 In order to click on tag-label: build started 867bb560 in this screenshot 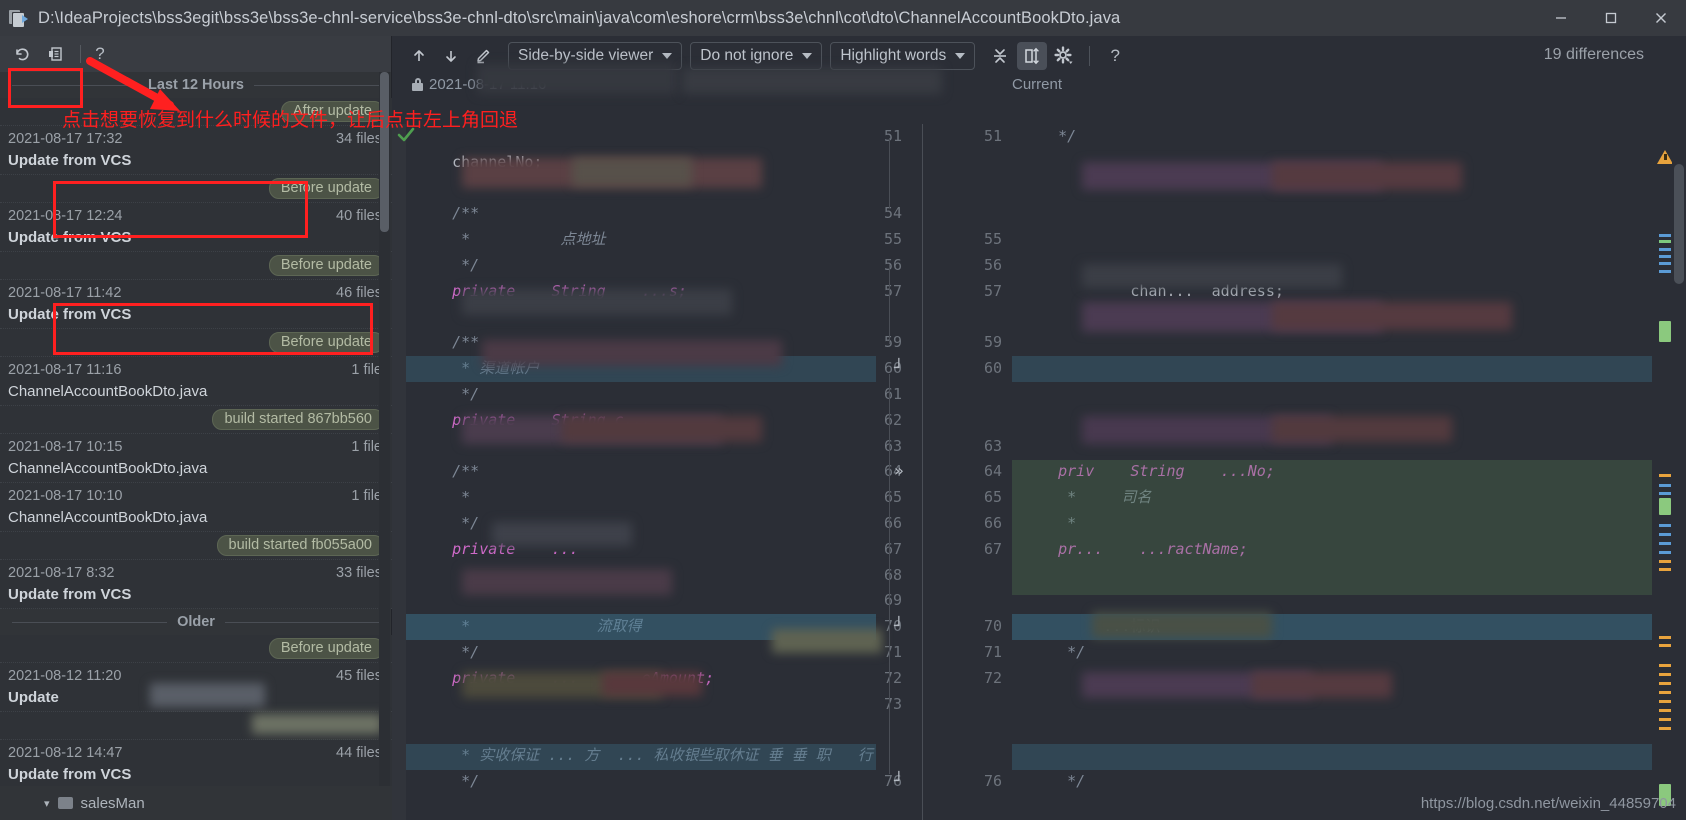, I will do `click(298, 419)`.